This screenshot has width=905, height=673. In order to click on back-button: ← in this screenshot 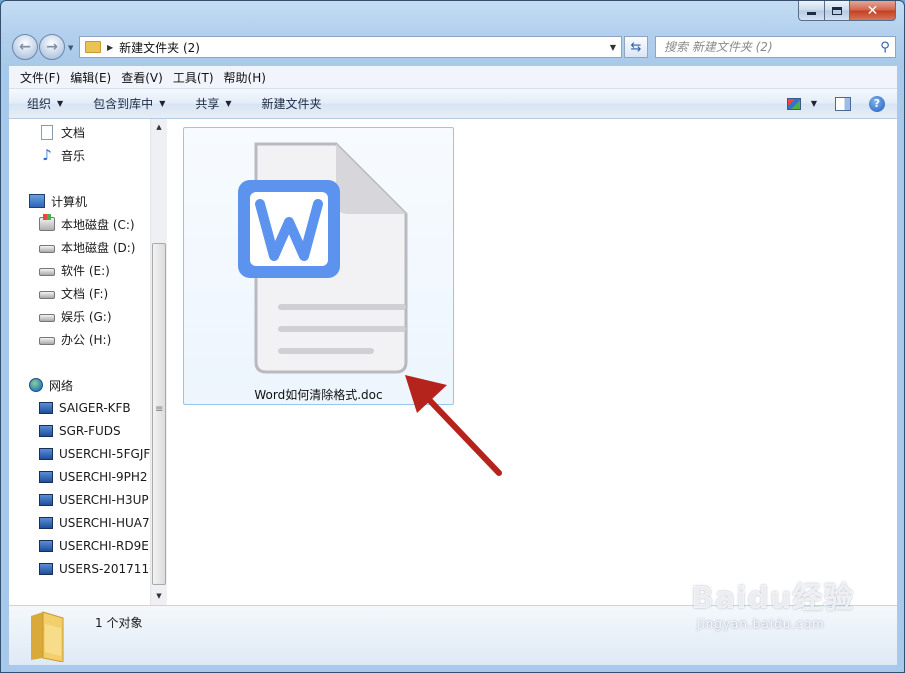, I will do `click(25, 47)`.